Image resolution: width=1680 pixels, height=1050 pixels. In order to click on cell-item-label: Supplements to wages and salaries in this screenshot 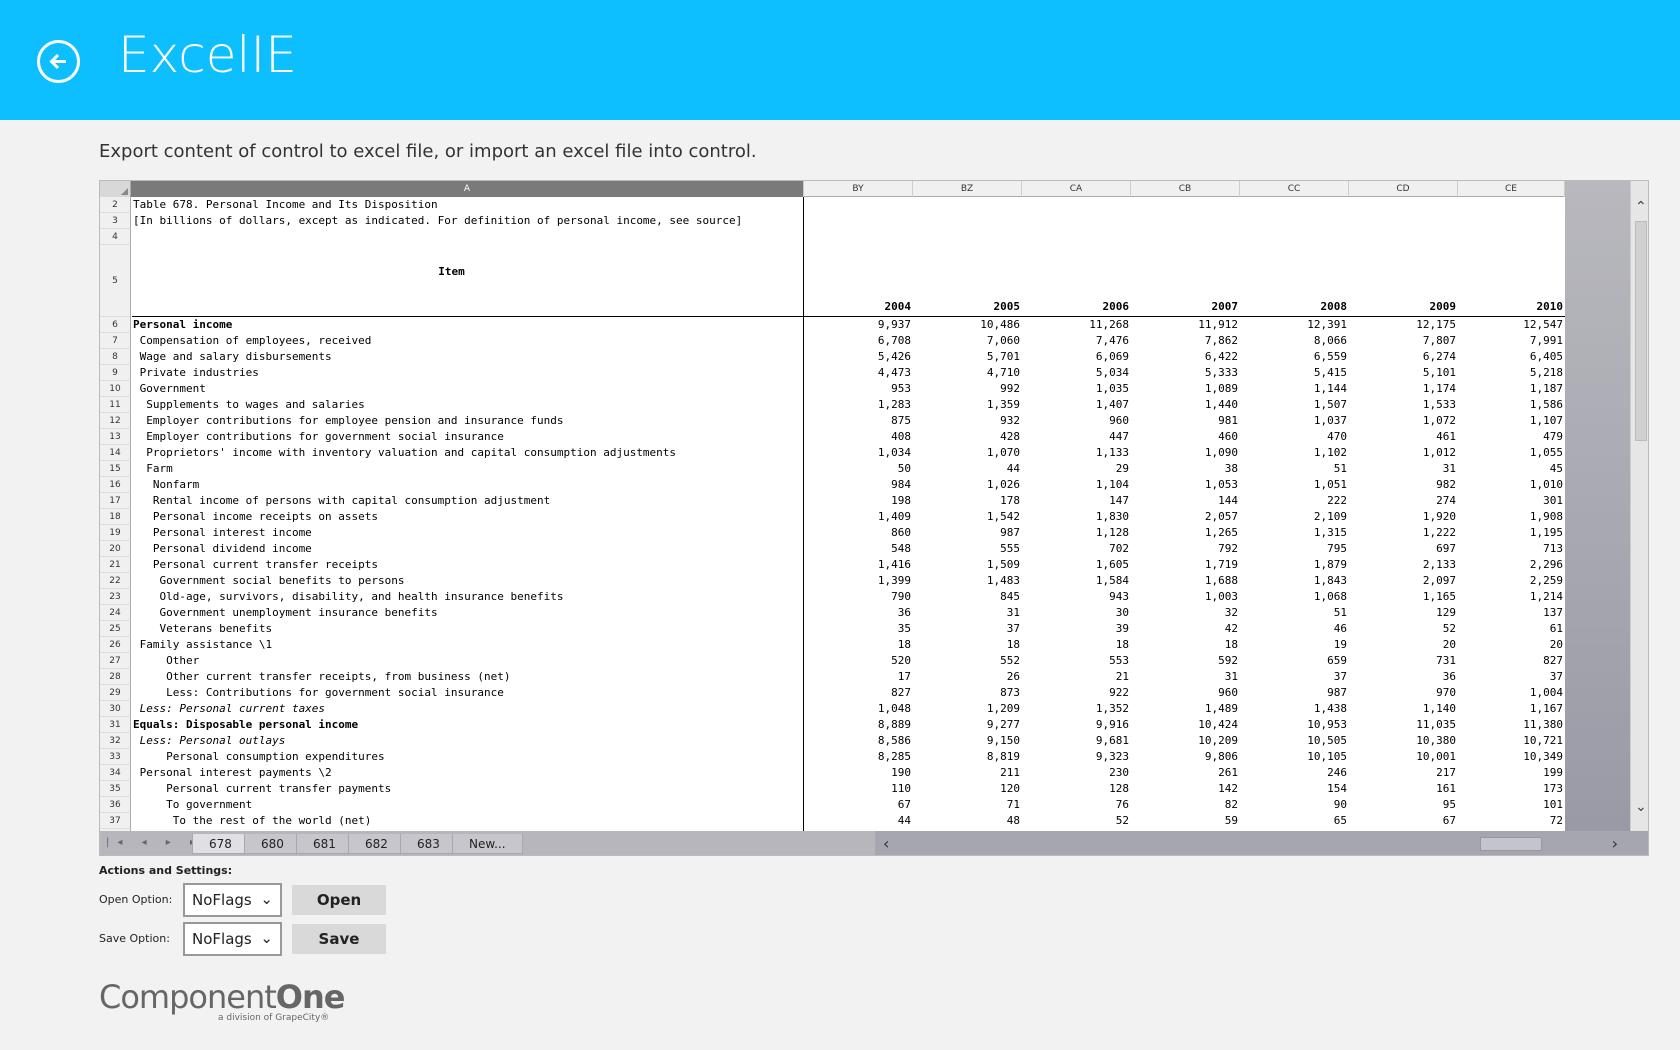, I will do `click(451, 405)`.